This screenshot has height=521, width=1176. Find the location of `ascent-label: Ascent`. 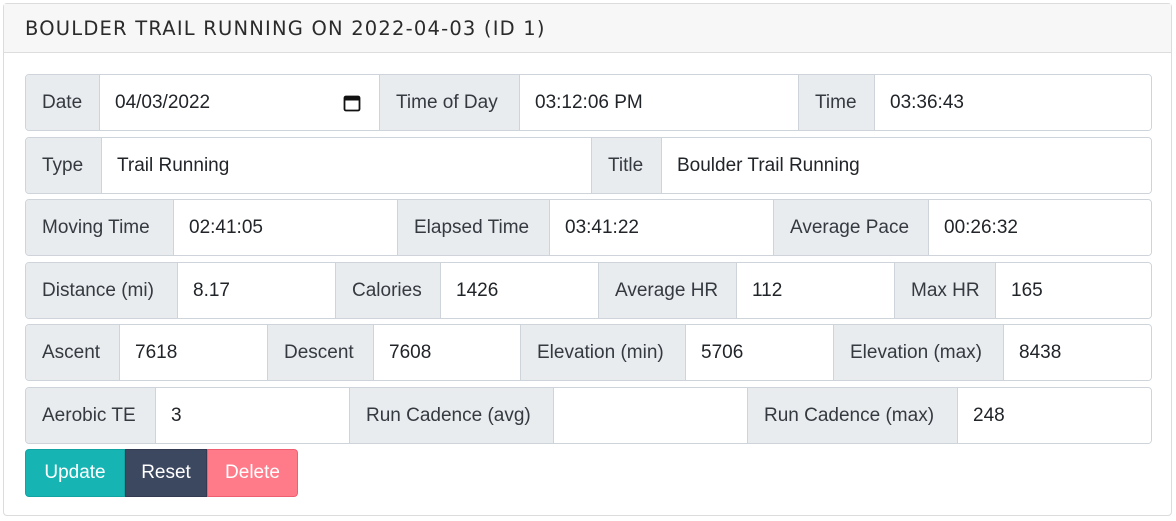

ascent-label: Ascent is located at coordinates (73, 352).